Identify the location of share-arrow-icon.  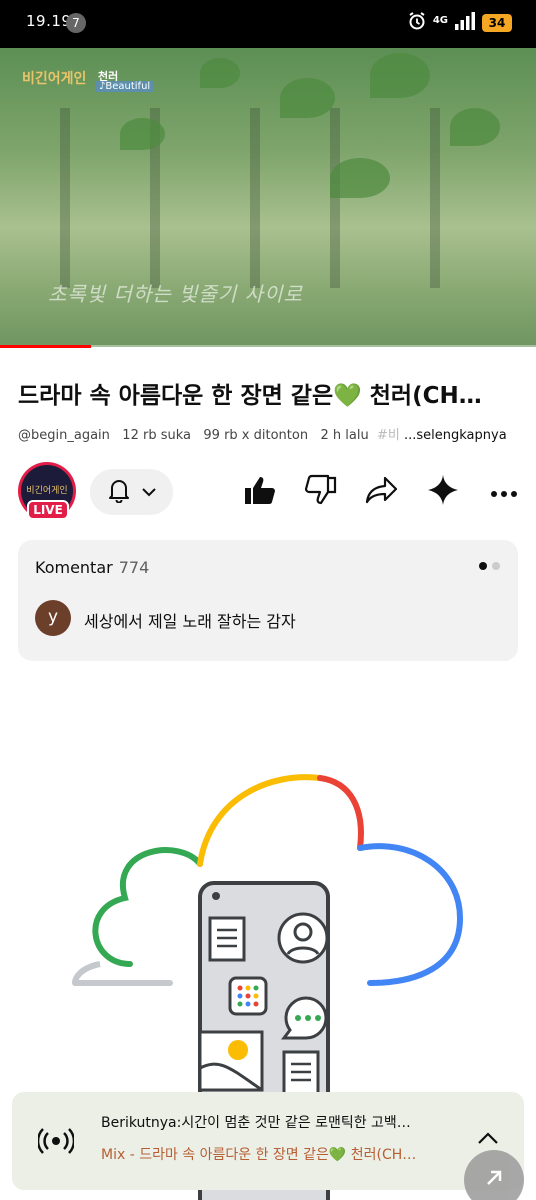
(382, 492).